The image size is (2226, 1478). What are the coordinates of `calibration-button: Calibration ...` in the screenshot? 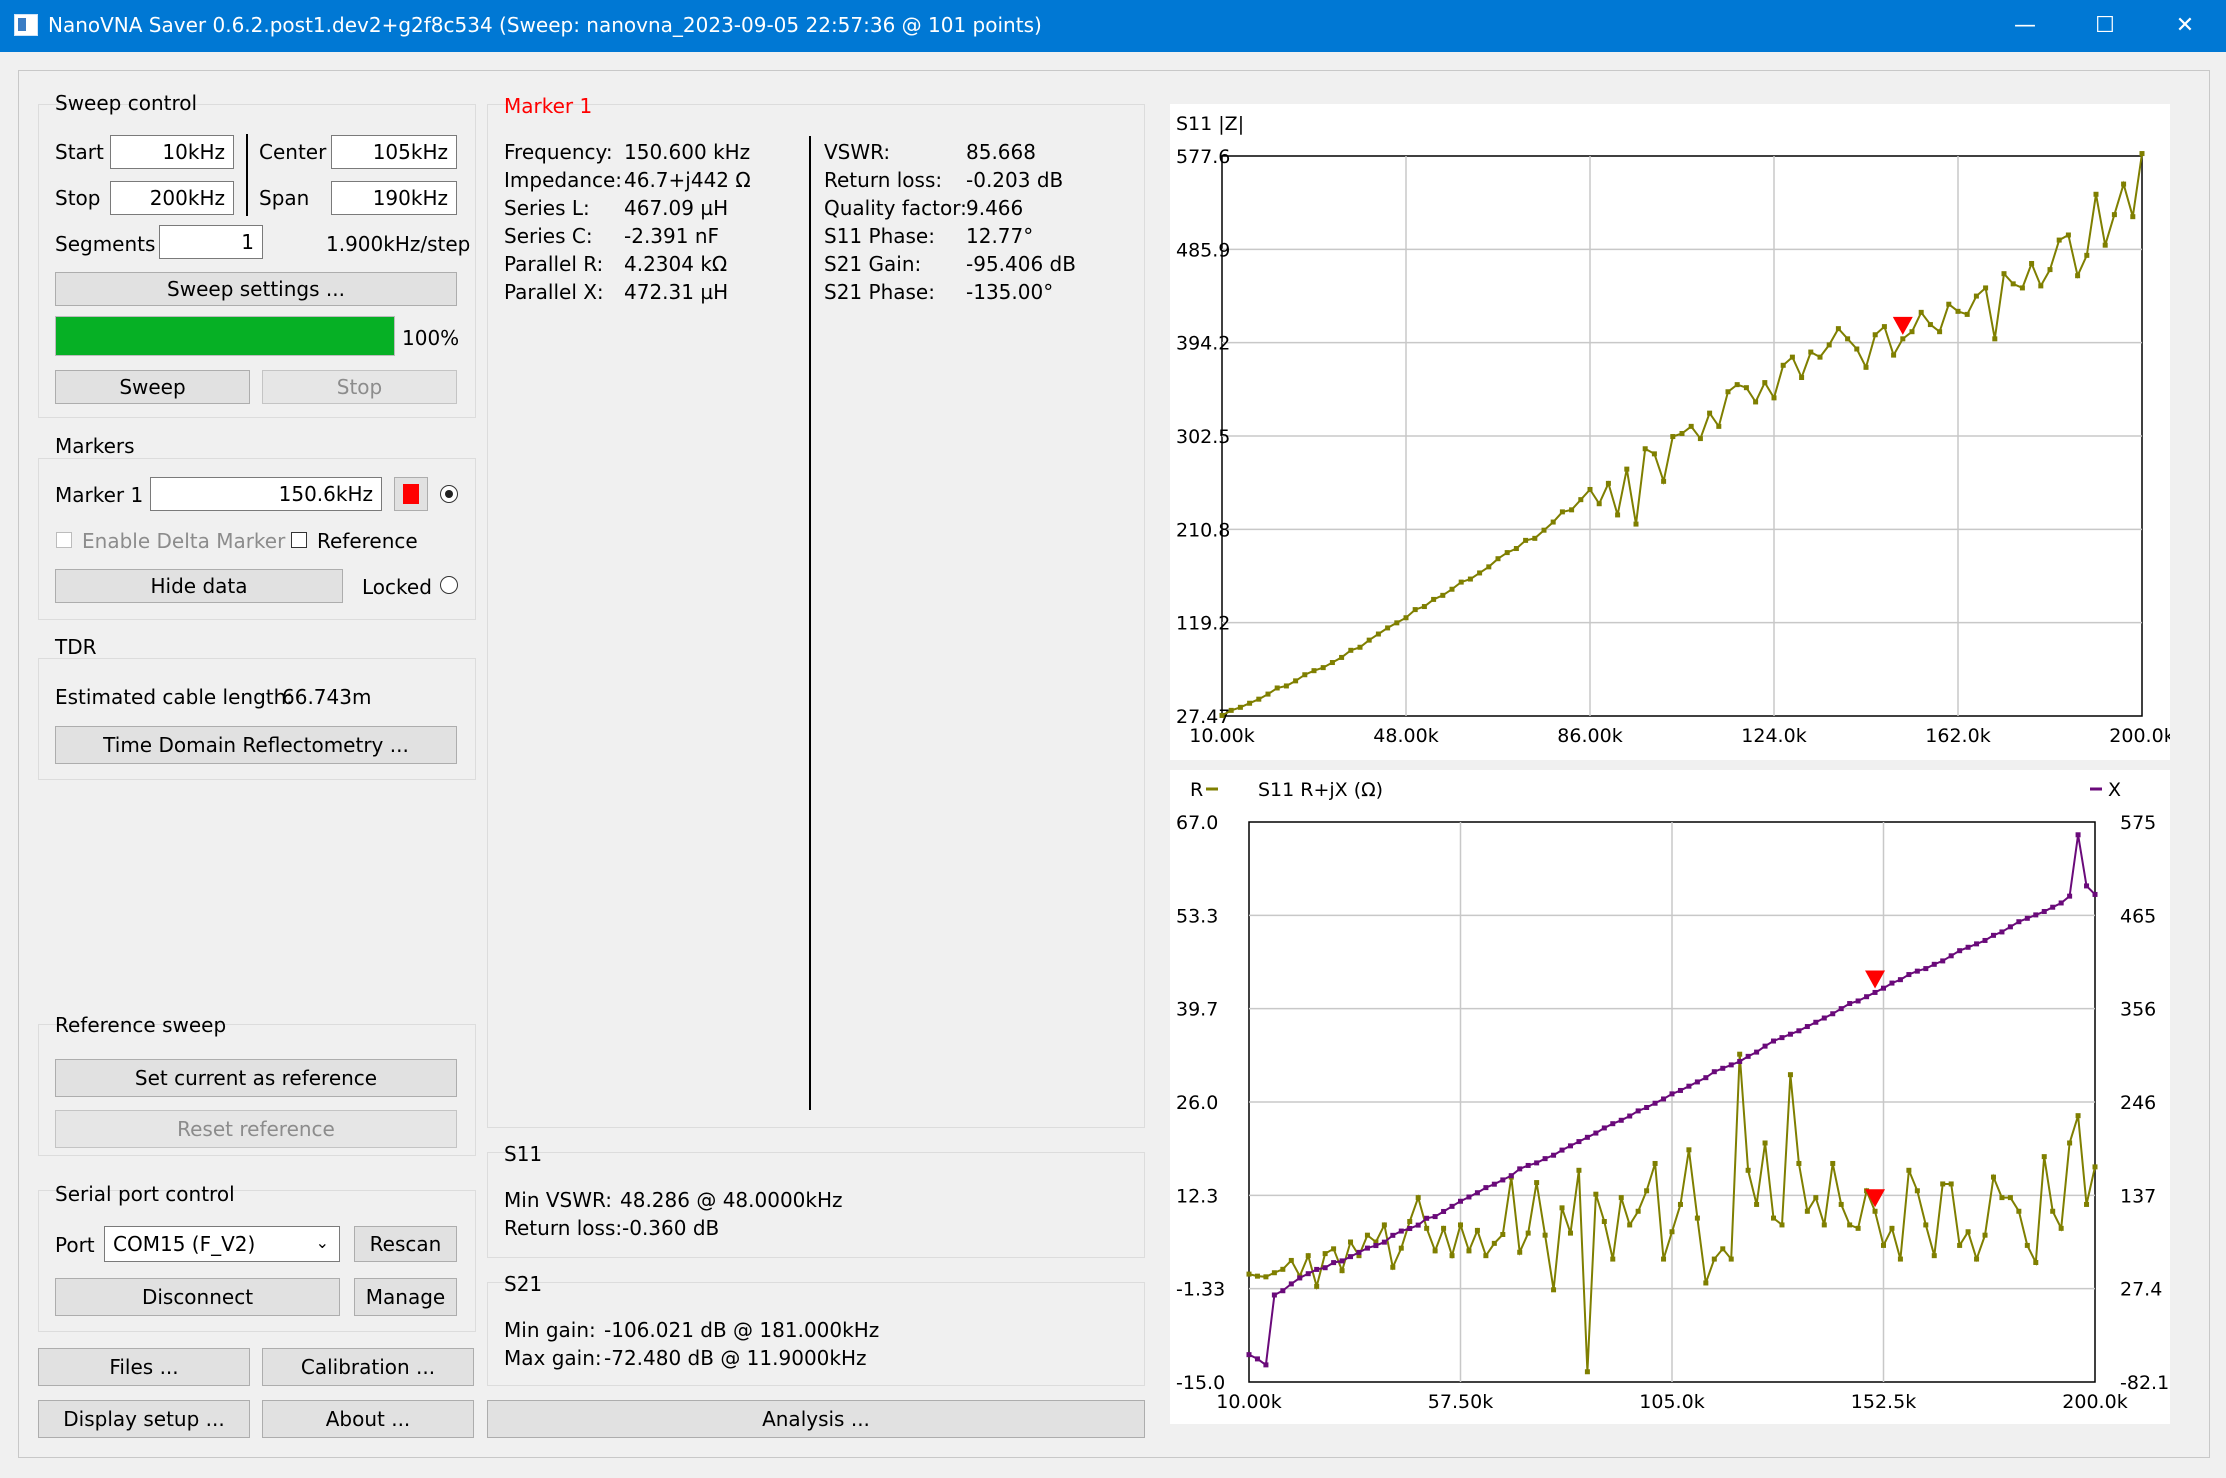 It's located at (368, 1367).